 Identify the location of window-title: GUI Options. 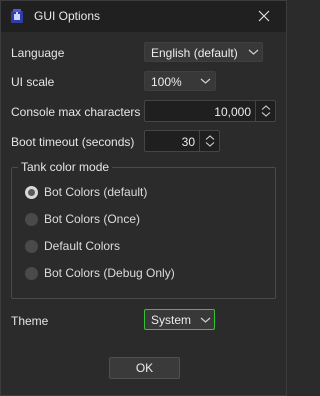
(67, 16).